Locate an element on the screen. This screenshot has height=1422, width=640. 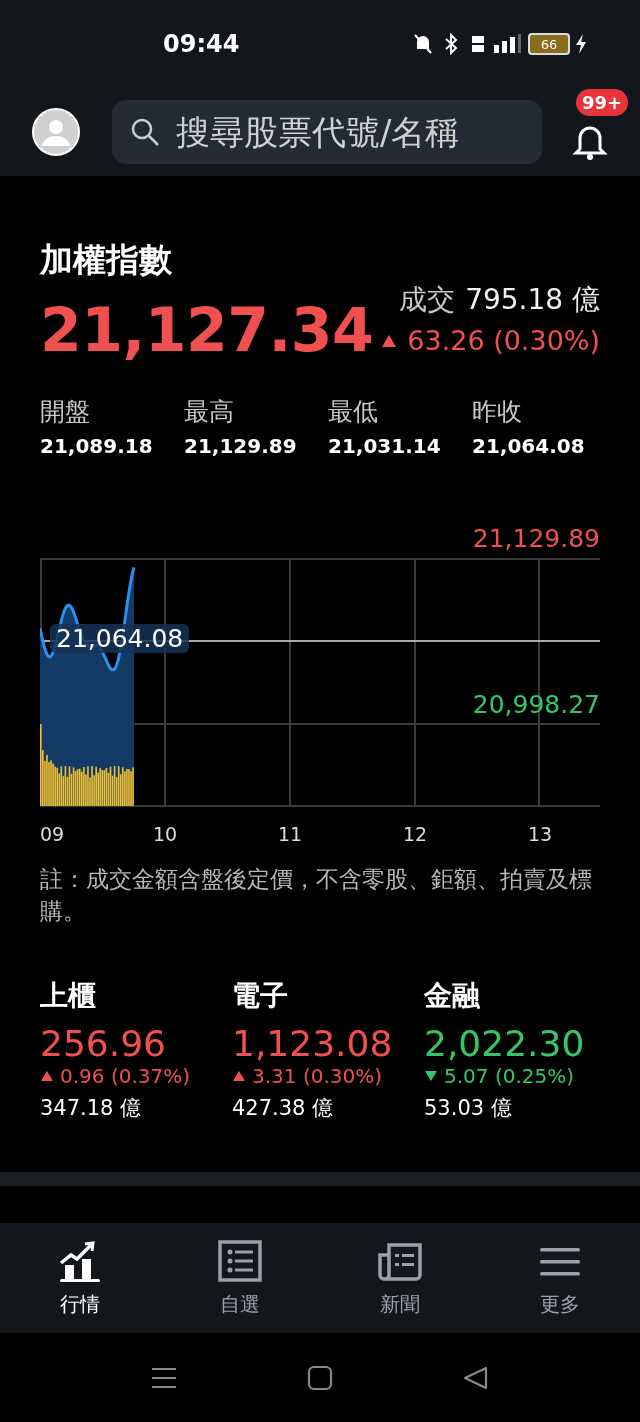
stat-value: 21,129.89 is located at coordinates (241, 446).